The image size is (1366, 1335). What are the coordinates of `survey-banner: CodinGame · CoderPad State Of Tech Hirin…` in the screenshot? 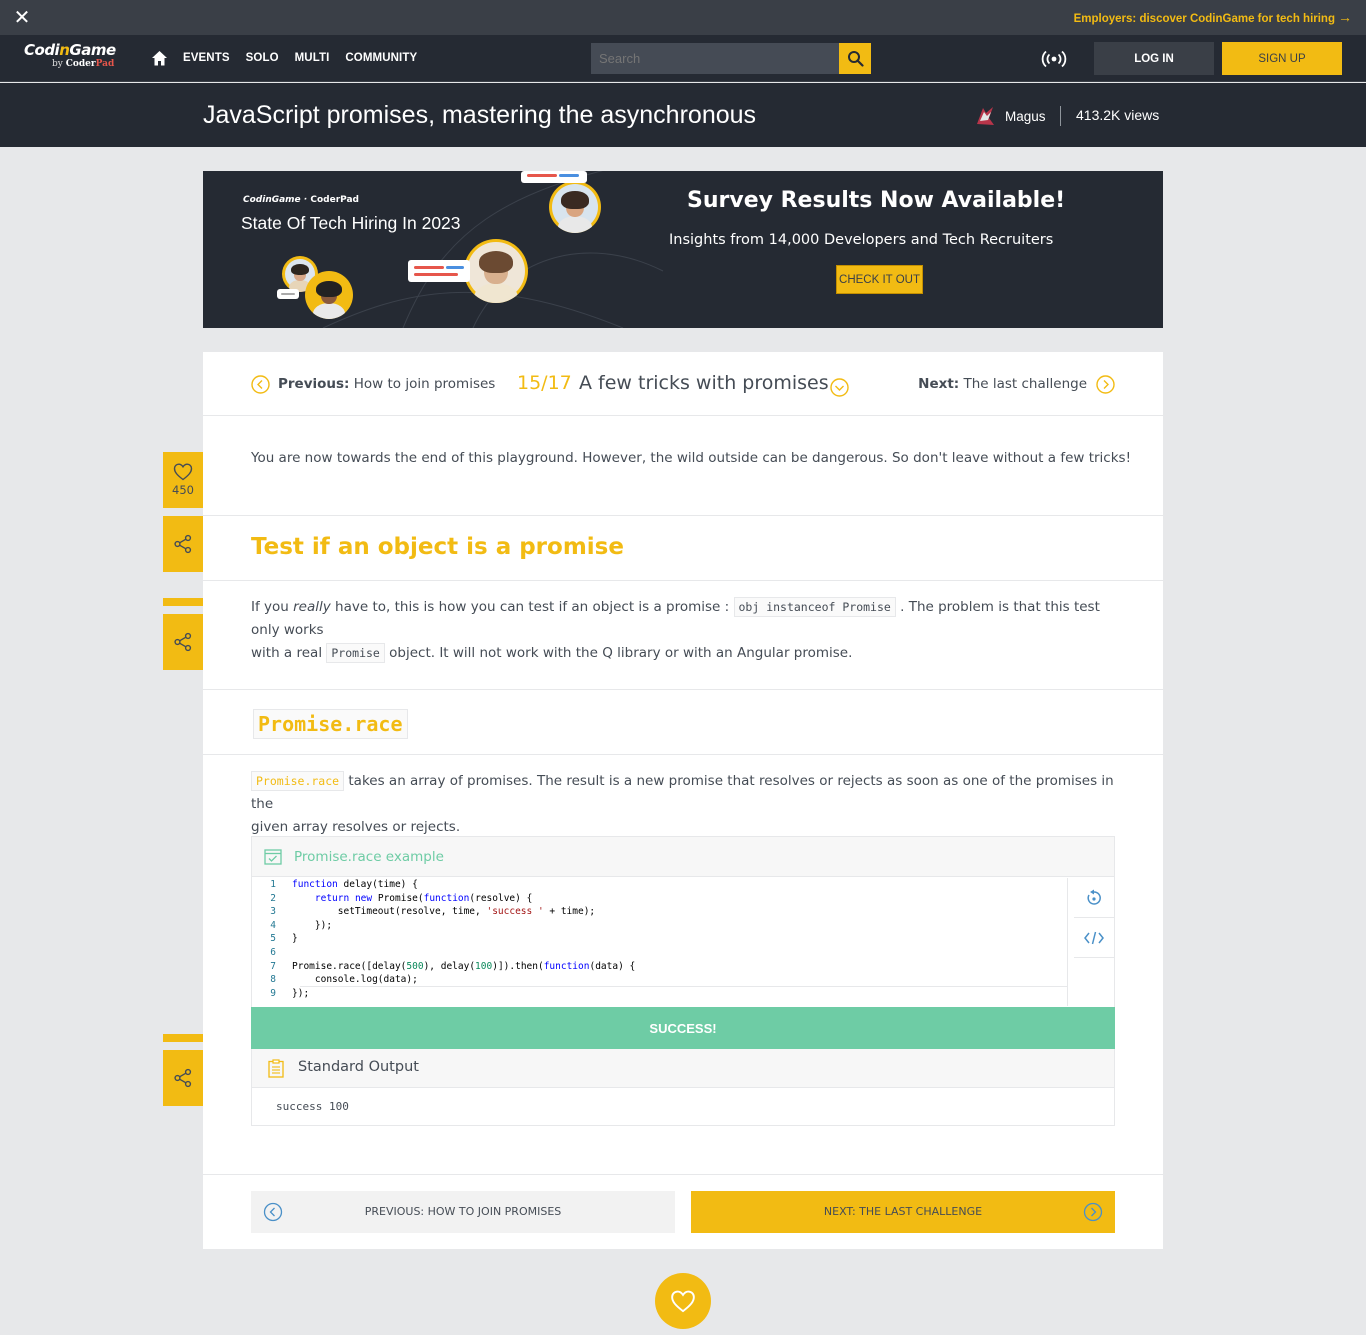 It's located at (683, 249).